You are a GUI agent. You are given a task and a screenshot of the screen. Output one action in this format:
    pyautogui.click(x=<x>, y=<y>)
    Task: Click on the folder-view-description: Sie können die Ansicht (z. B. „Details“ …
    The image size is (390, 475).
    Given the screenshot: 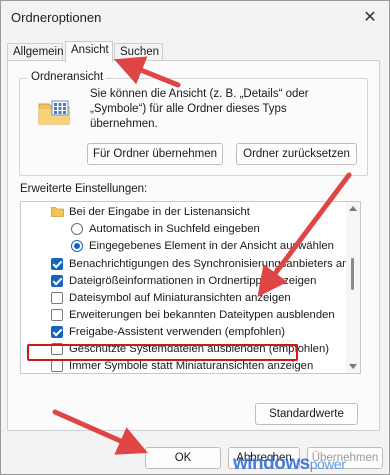 What is the action you would take?
    pyautogui.click(x=199, y=109)
    